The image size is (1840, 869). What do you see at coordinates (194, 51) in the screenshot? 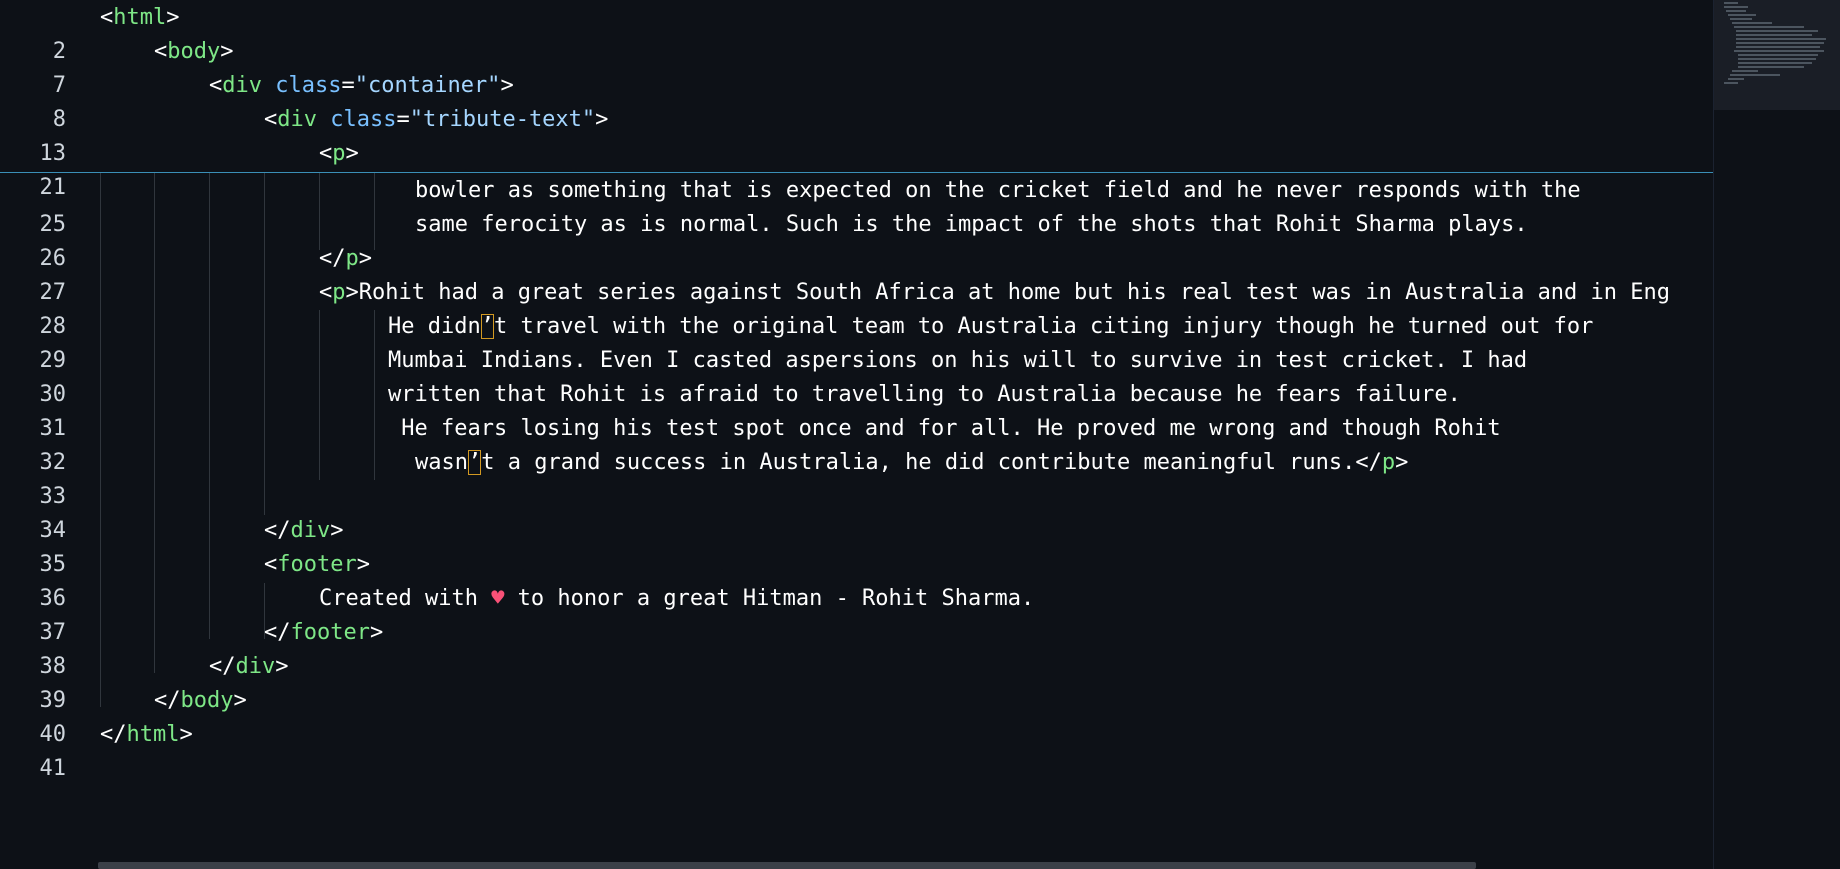
I see `line-code: <body>` at bounding box center [194, 51].